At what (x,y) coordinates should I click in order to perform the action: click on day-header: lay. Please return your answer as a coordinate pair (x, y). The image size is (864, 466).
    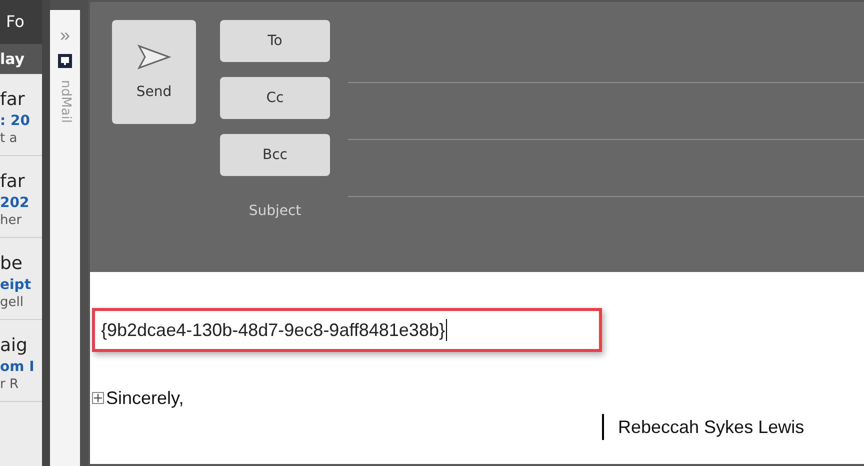
    Looking at the image, I should click on (12, 59).